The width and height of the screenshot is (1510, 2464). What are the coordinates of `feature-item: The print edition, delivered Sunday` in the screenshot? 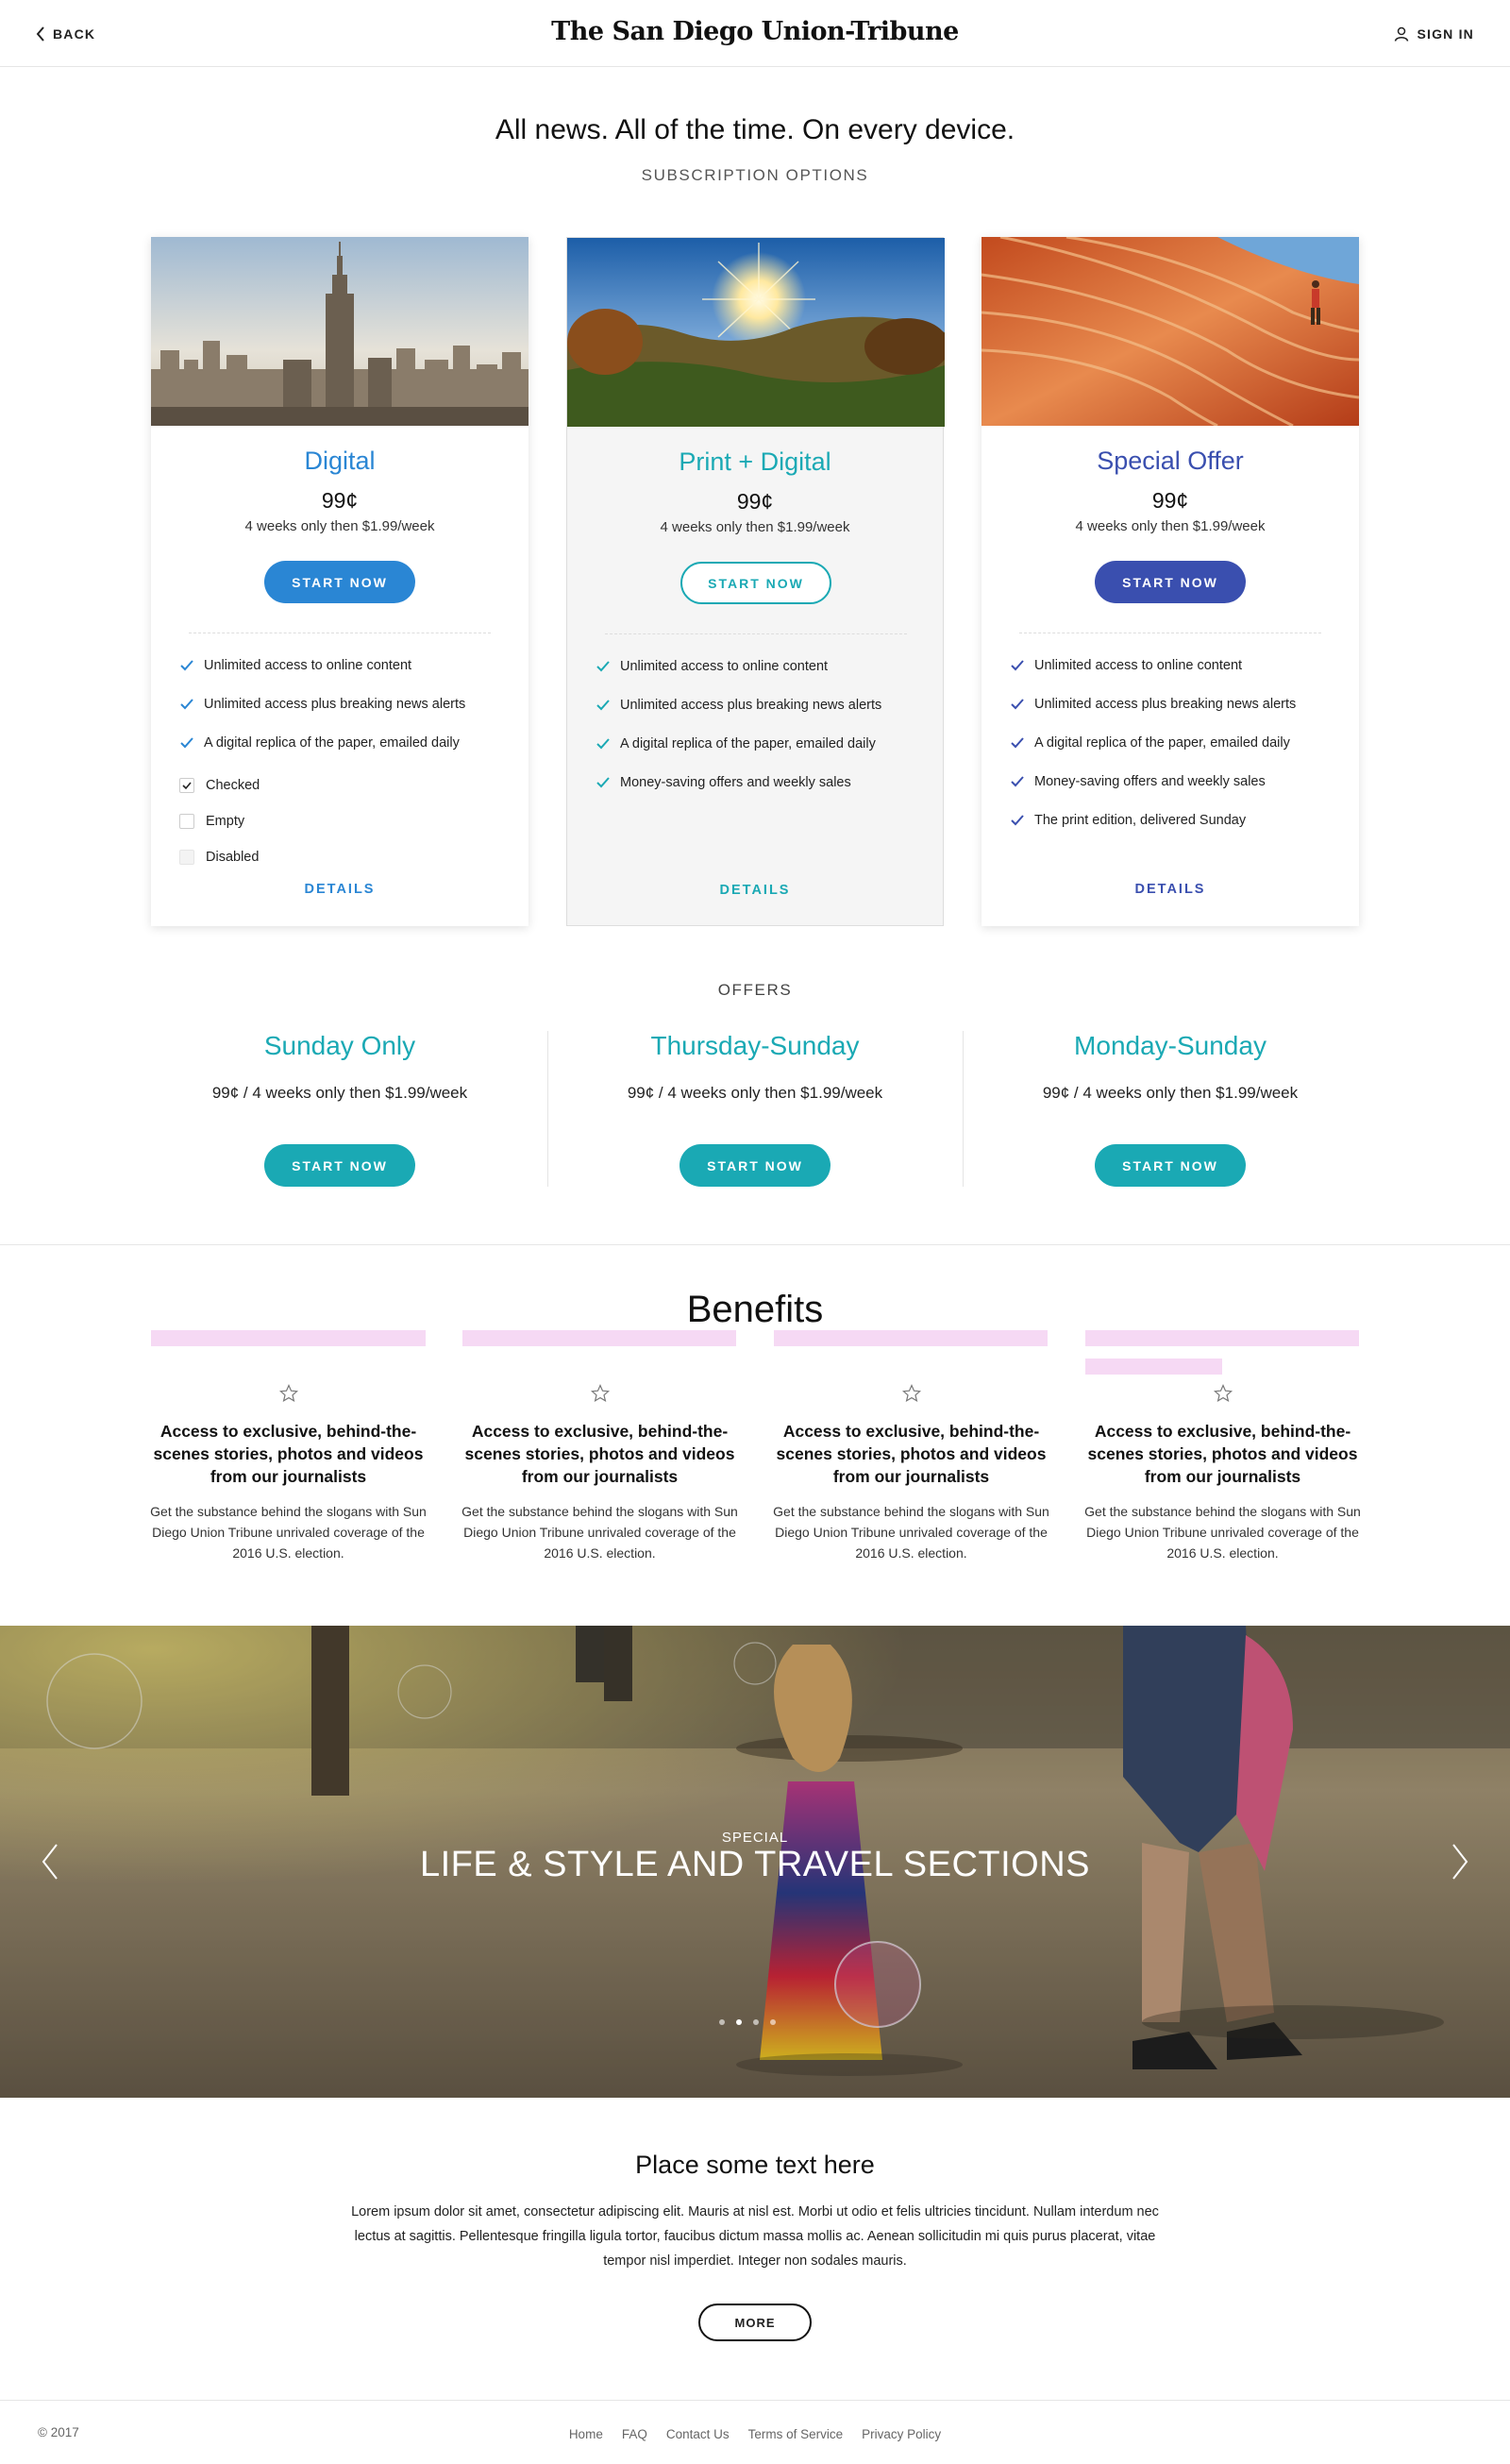 It's located at (1128, 820).